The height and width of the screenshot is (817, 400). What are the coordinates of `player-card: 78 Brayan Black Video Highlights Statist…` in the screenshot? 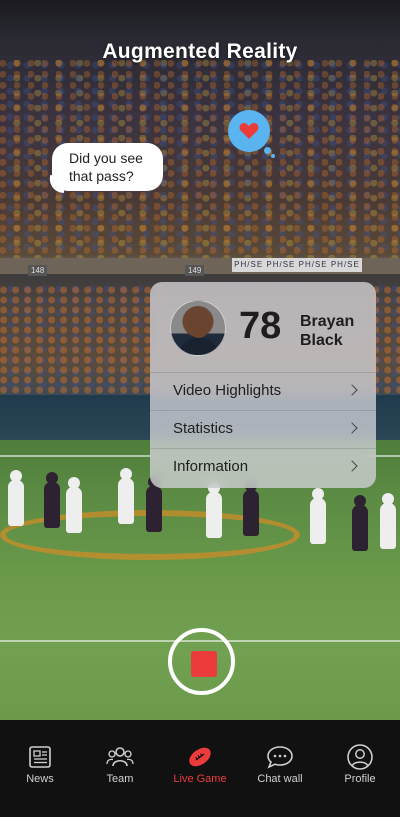 It's located at (263, 385).